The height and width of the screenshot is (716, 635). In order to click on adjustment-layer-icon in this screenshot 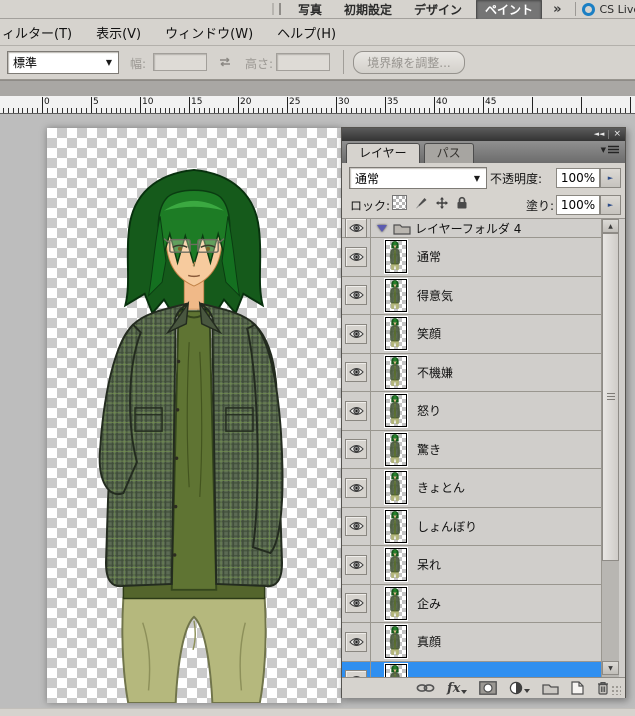, I will do `click(520, 688)`.